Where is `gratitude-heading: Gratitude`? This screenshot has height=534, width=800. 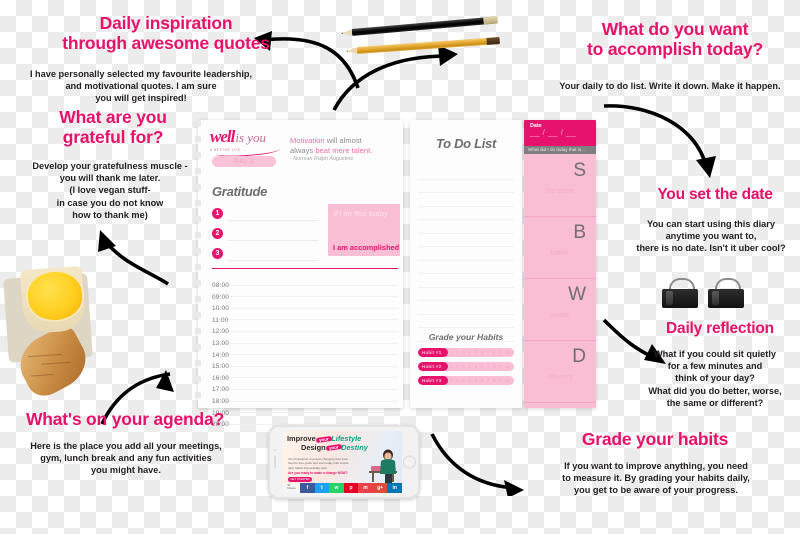 gratitude-heading: Gratitude is located at coordinates (240, 191).